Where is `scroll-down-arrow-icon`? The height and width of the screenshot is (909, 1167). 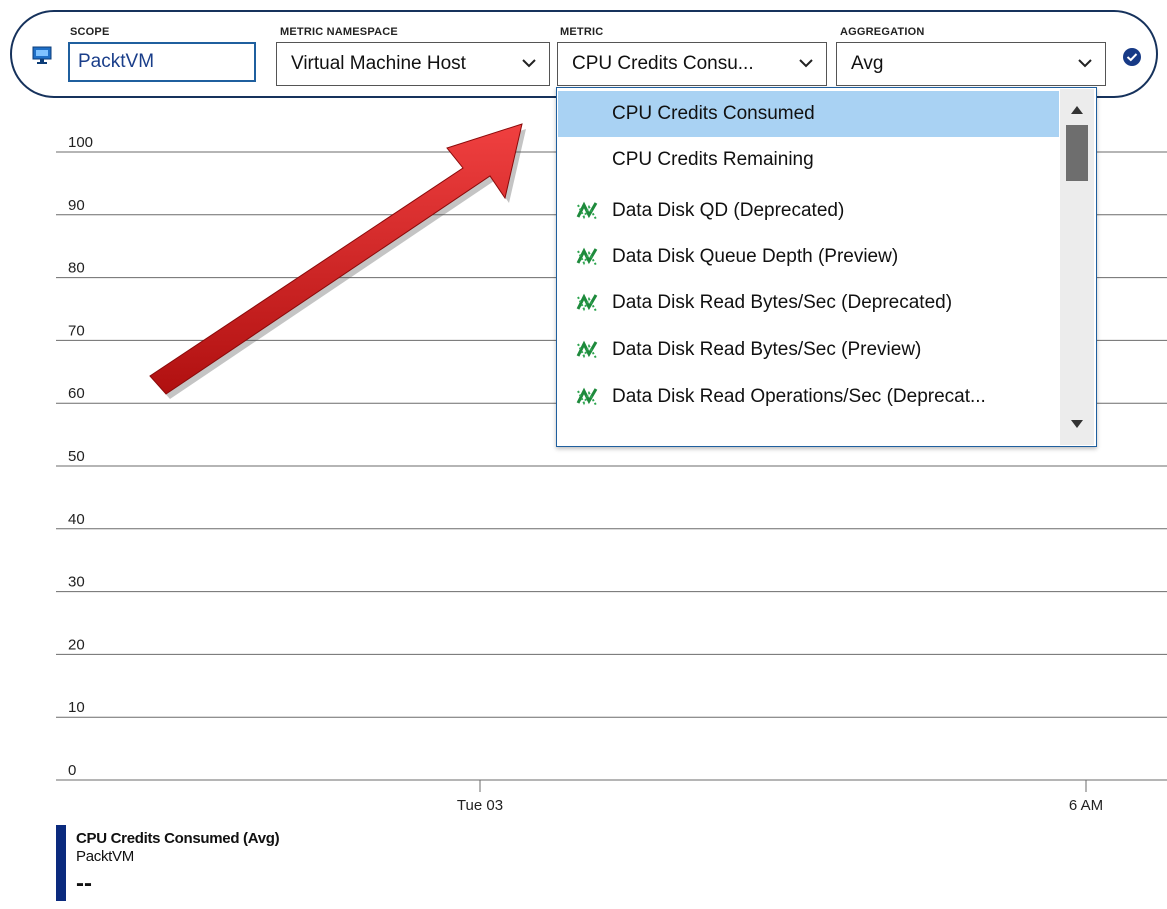
scroll-down-arrow-icon is located at coordinates (1077, 424).